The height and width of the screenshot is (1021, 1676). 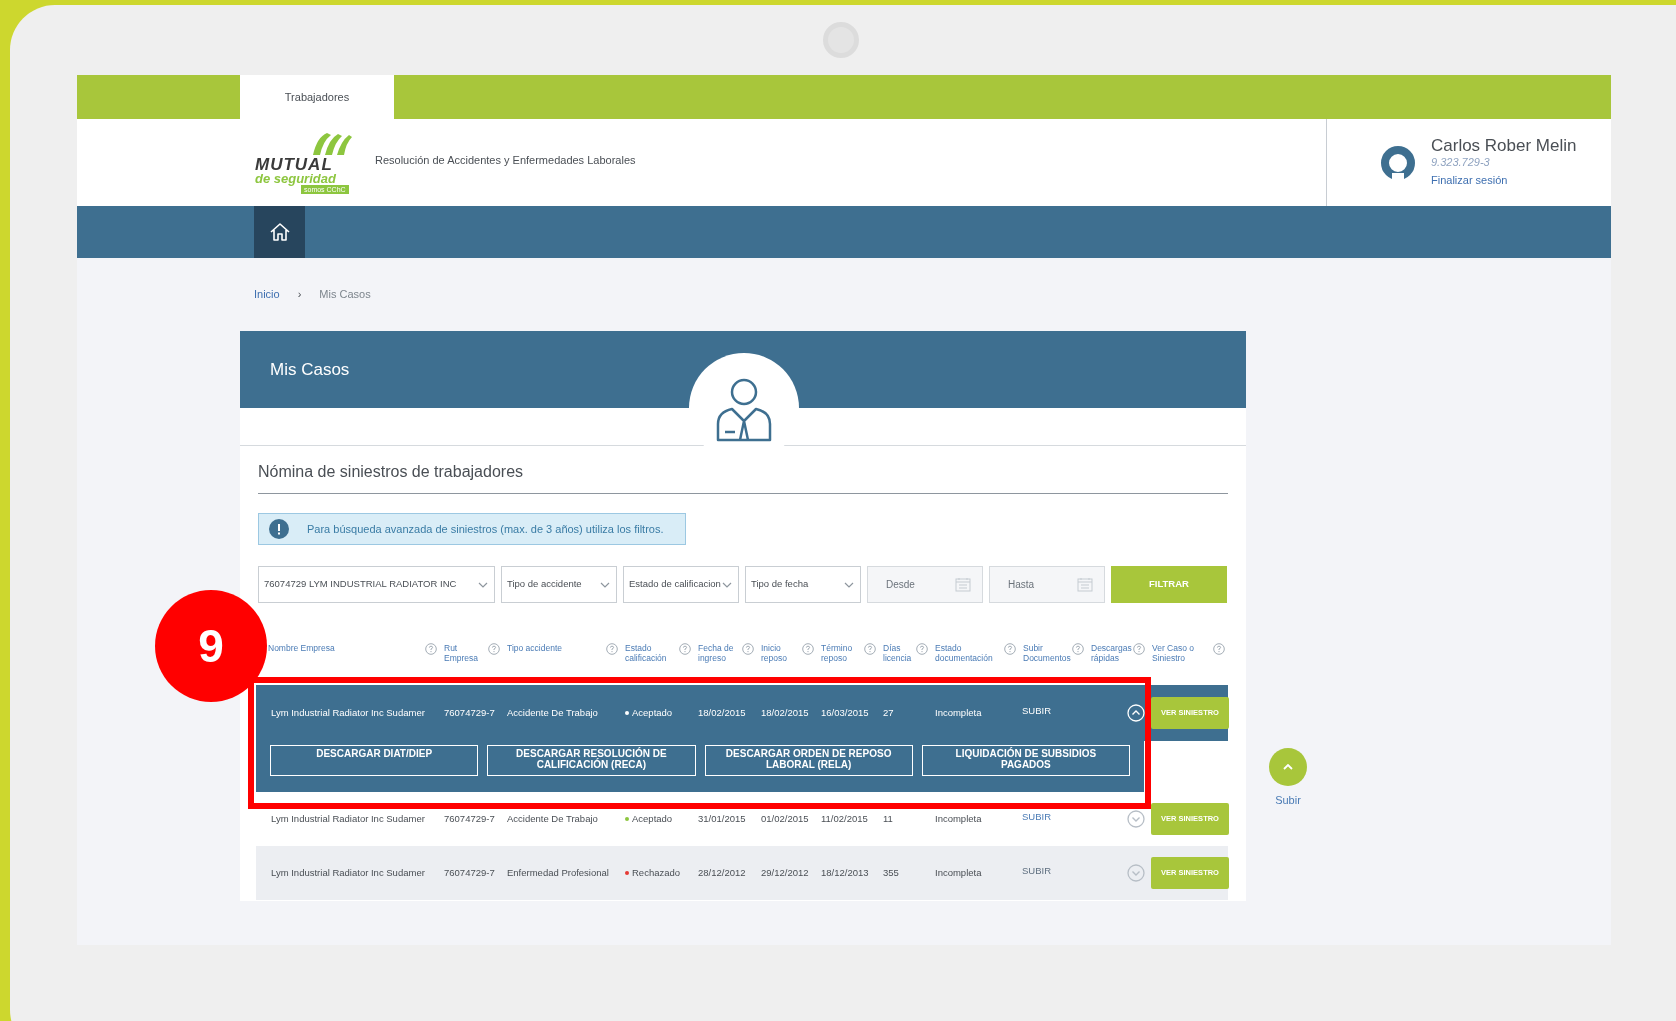 I want to click on card-title: Mis Casos, so click(x=310, y=369).